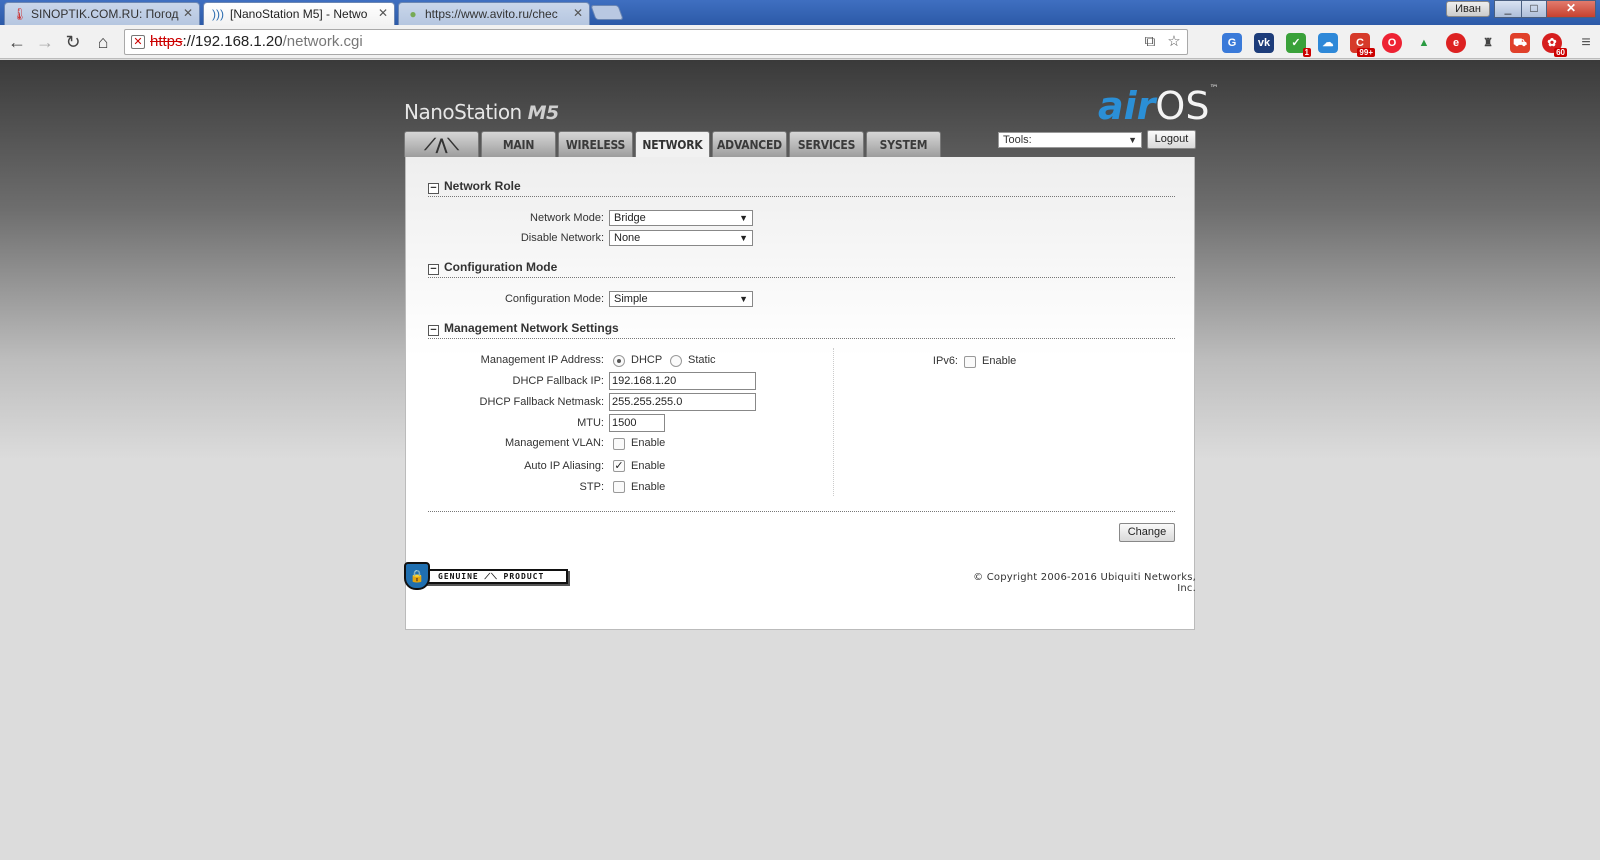  Describe the element at coordinates (648, 487) in the screenshot. I see `stp-enable-label: Enable` at that location.